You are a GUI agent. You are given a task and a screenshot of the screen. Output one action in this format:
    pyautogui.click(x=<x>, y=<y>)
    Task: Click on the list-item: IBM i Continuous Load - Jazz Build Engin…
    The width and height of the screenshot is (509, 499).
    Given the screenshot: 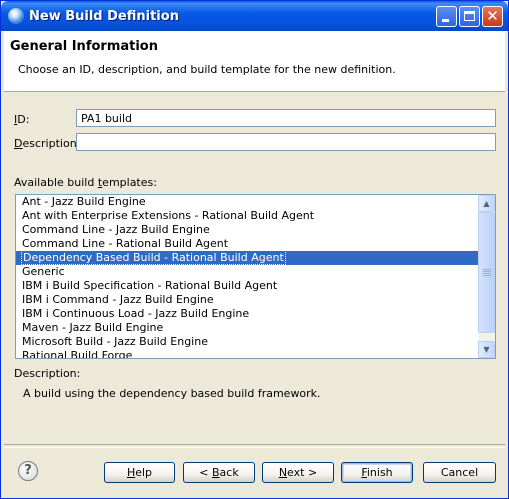 What is the action you would take?
    pyautogui.click(x=247, y=314)
    